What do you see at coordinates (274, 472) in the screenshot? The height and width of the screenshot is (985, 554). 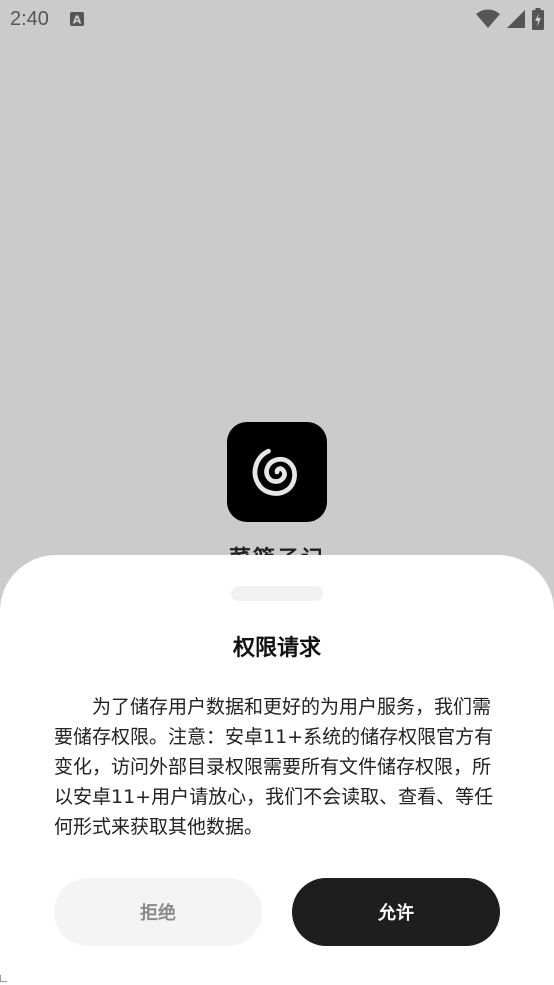 I see `spiral-icon` at bounding box center [274, 472].